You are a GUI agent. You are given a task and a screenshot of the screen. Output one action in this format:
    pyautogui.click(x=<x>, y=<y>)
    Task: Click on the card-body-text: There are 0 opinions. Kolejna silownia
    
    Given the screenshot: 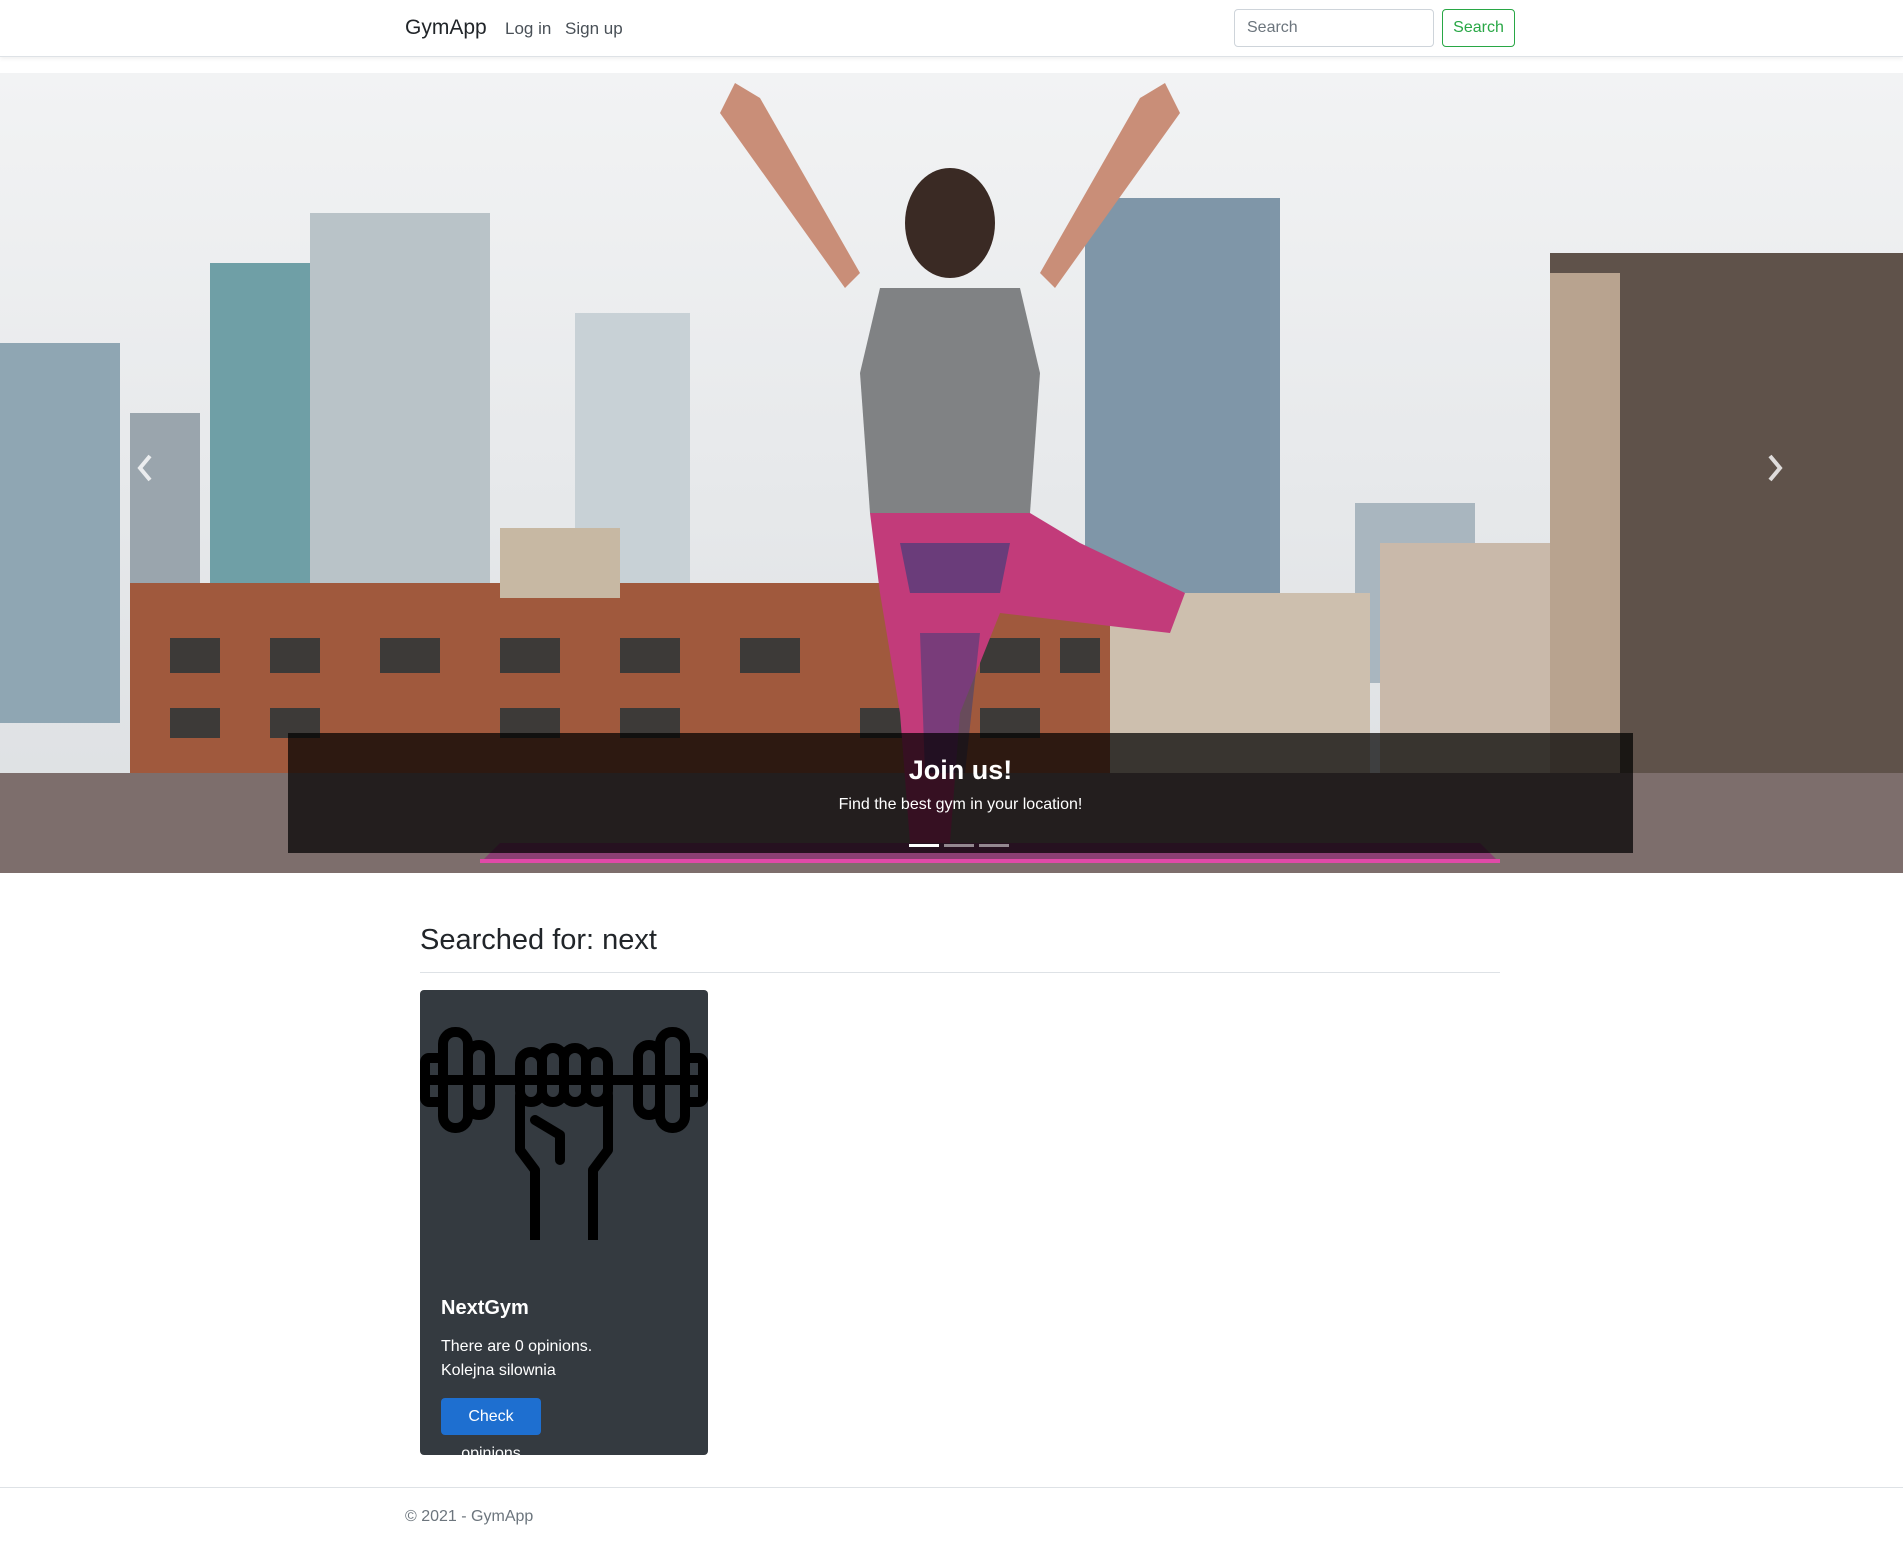 What is the action you would take?
    pyautogui.click(x=516, y=1359)
    